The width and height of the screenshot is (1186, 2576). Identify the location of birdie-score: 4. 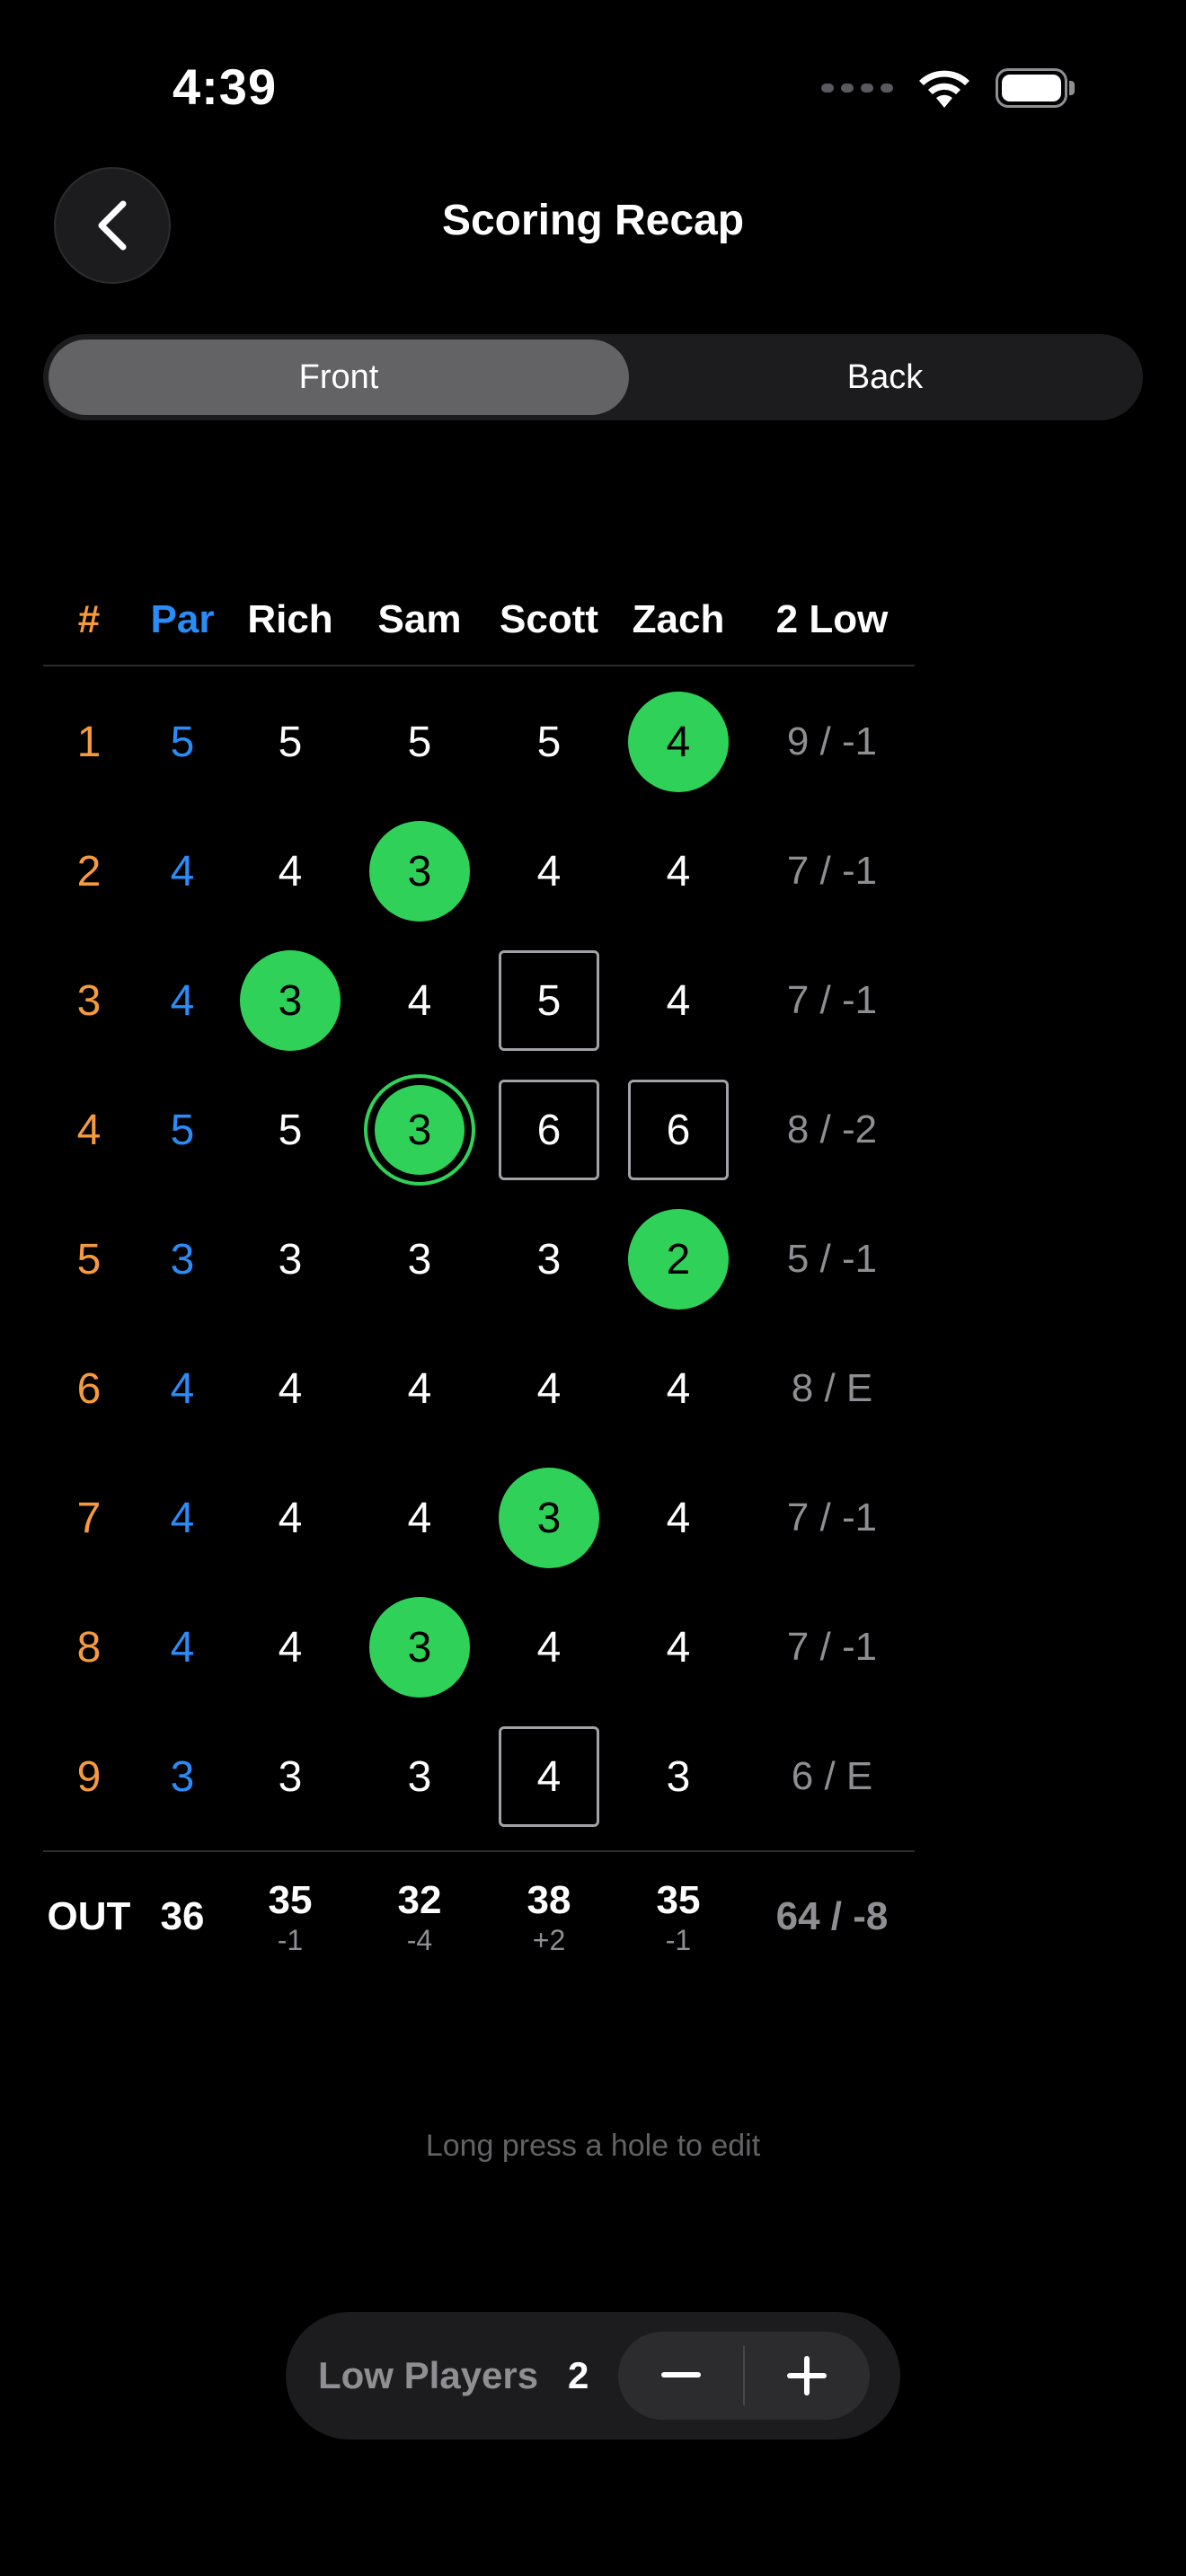
(678, 742).